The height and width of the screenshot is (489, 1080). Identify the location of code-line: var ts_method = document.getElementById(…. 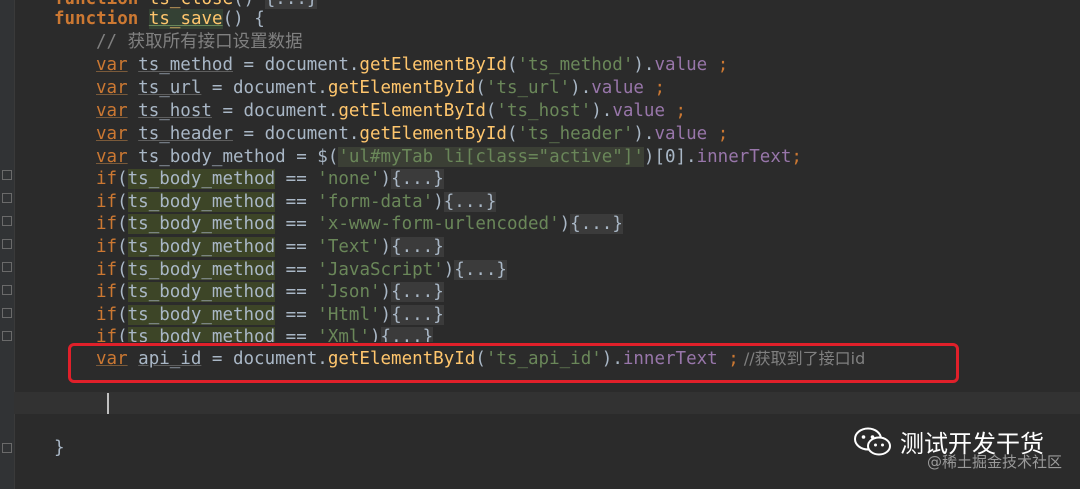
(412, 65).